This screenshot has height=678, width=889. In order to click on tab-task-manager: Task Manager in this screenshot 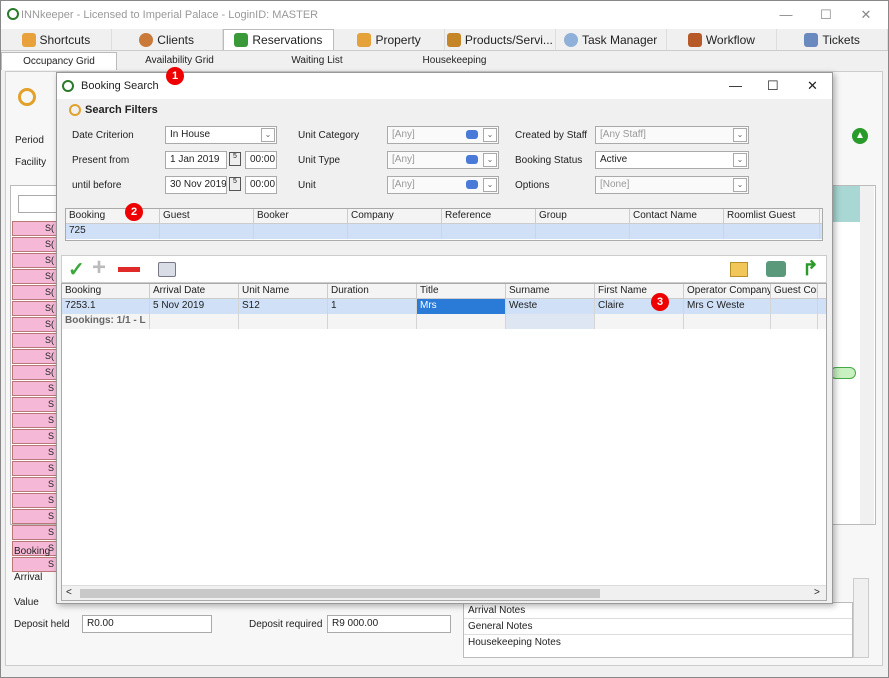, I will do `click(611, 39)`.